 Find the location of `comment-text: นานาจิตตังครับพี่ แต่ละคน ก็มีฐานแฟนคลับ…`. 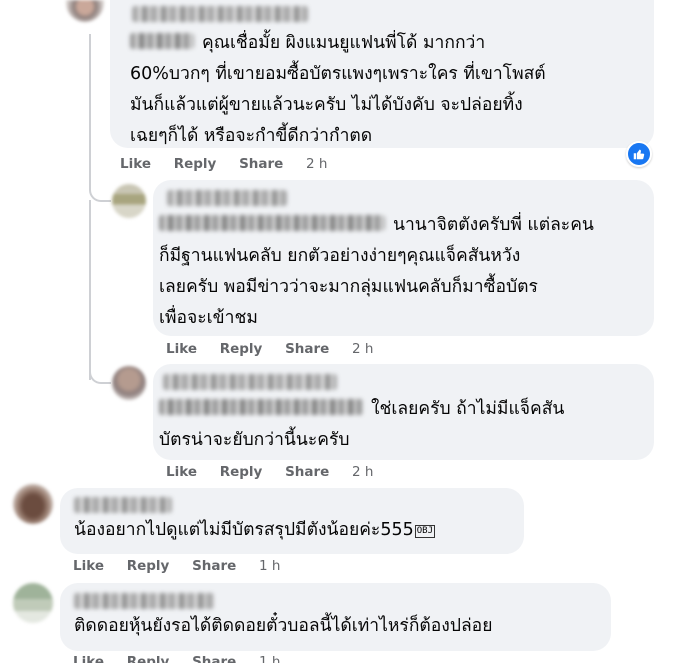

comment-text: นานาจิตตังครับพี่ แต่ละคน ก็มีฐานแฟนคลับ… is located at coordinates (376, 271).